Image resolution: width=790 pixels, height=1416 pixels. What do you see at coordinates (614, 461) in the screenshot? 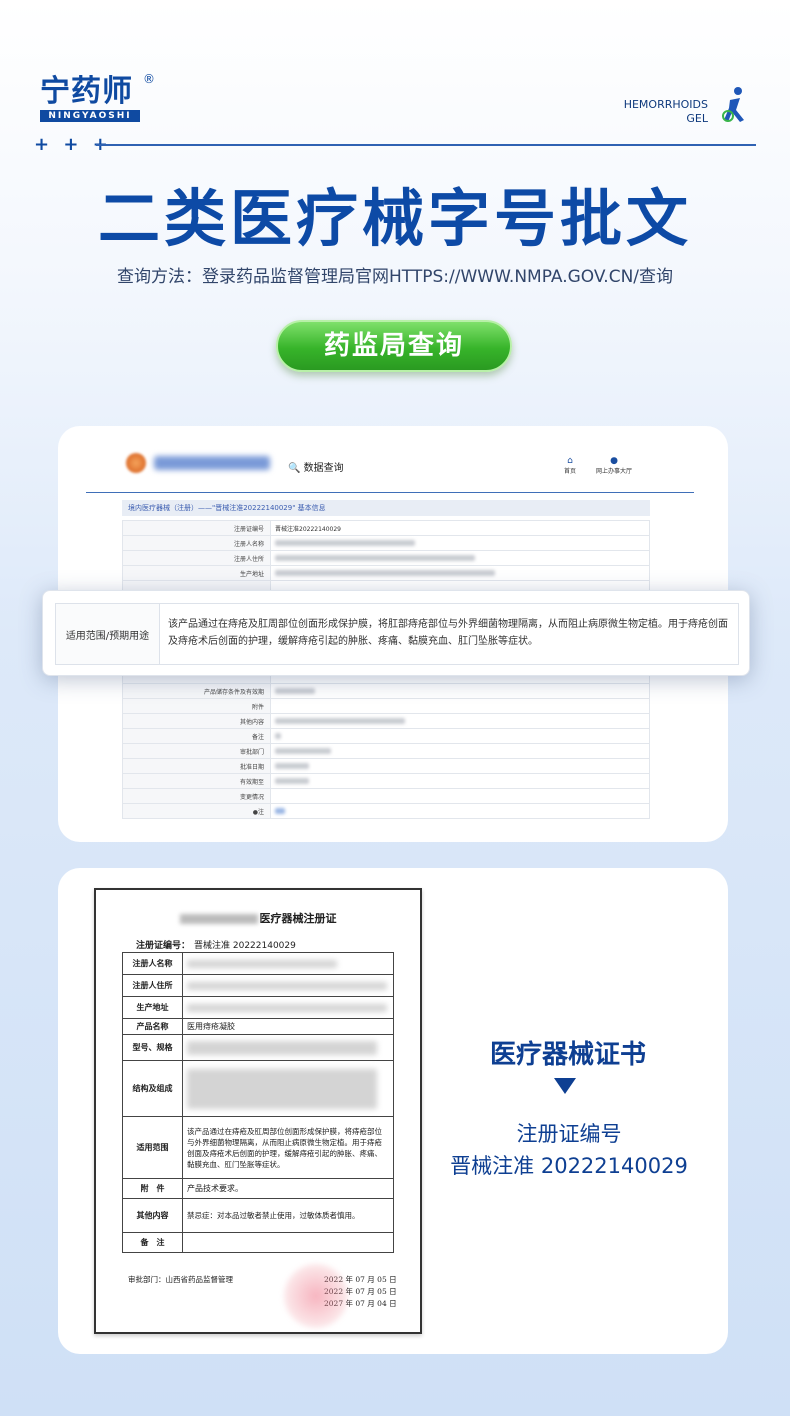
I see `user-icon: ●` at bounding box center [614, 461].